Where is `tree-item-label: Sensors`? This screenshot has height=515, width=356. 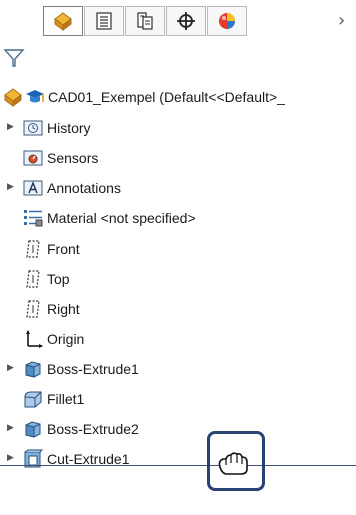
tree-item-label: Sensors is located at coordinates (73, 158).